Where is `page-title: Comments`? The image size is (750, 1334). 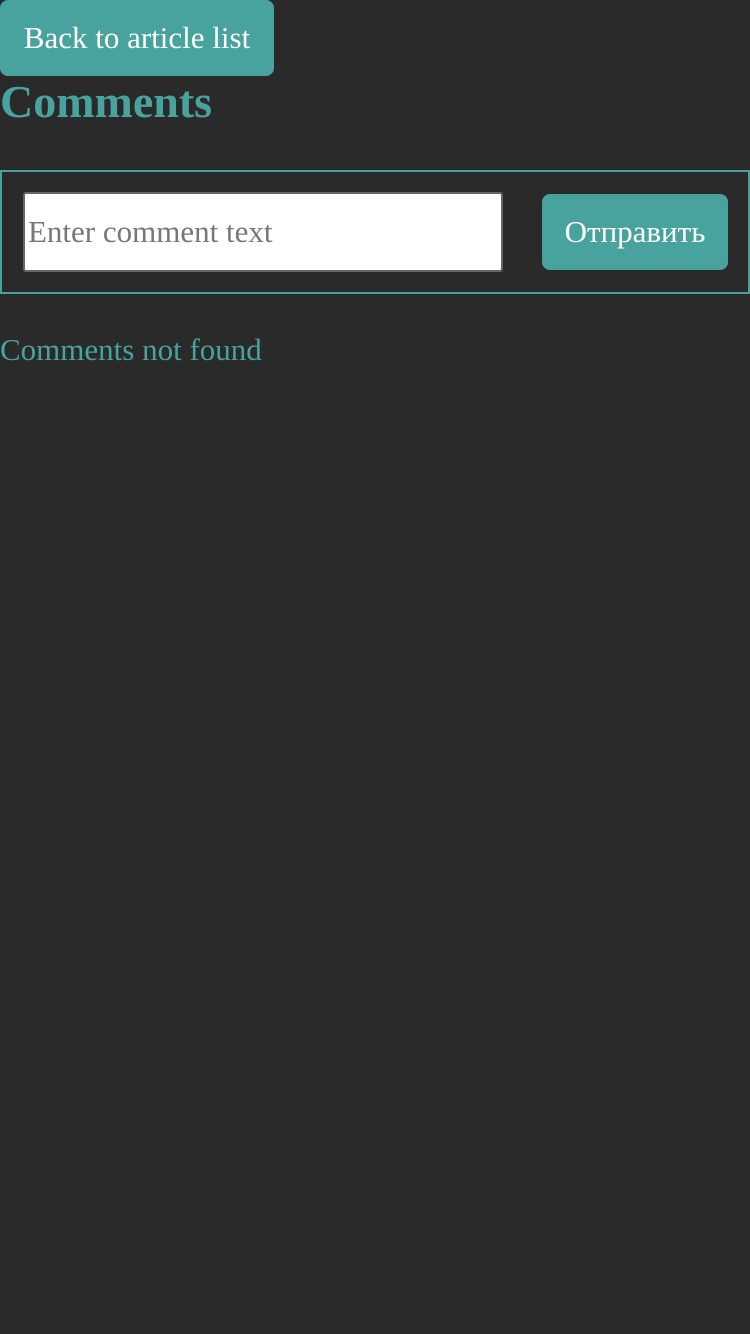 page-title: Comments is located at coordinates (106, 101).